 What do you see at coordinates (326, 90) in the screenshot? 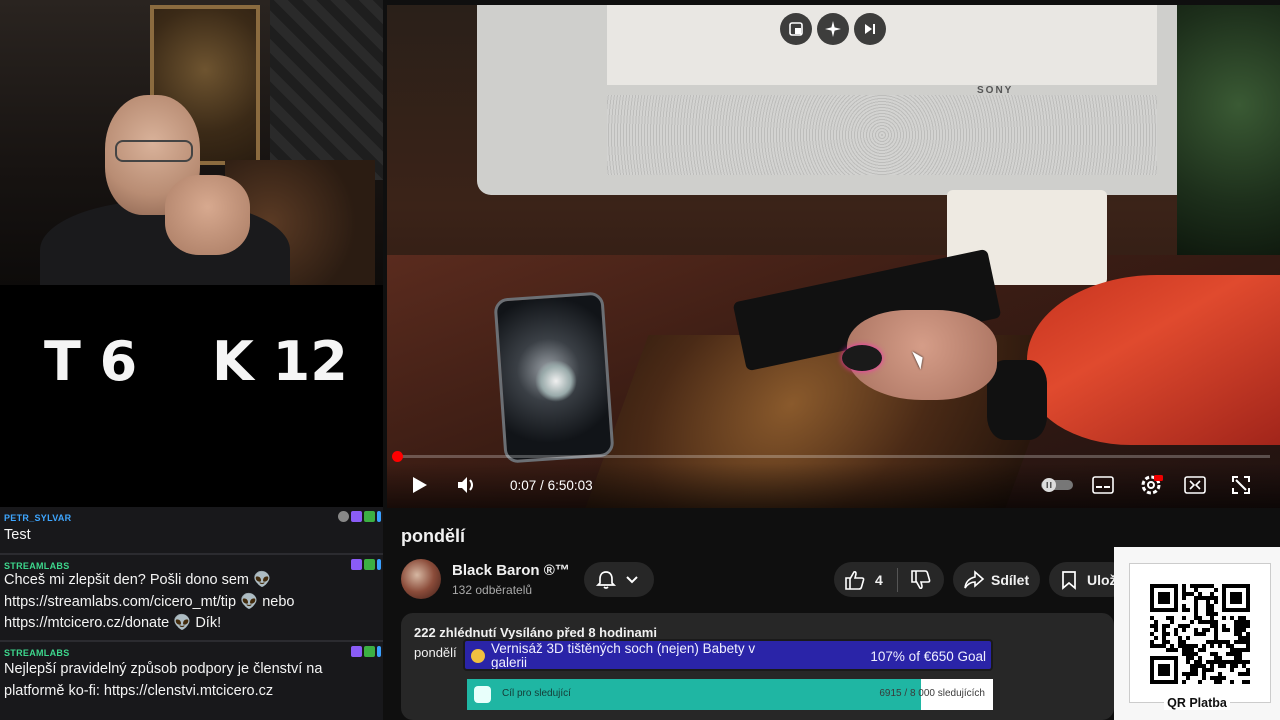
I see `acoustic-foam` at bounding box center [326, 90].